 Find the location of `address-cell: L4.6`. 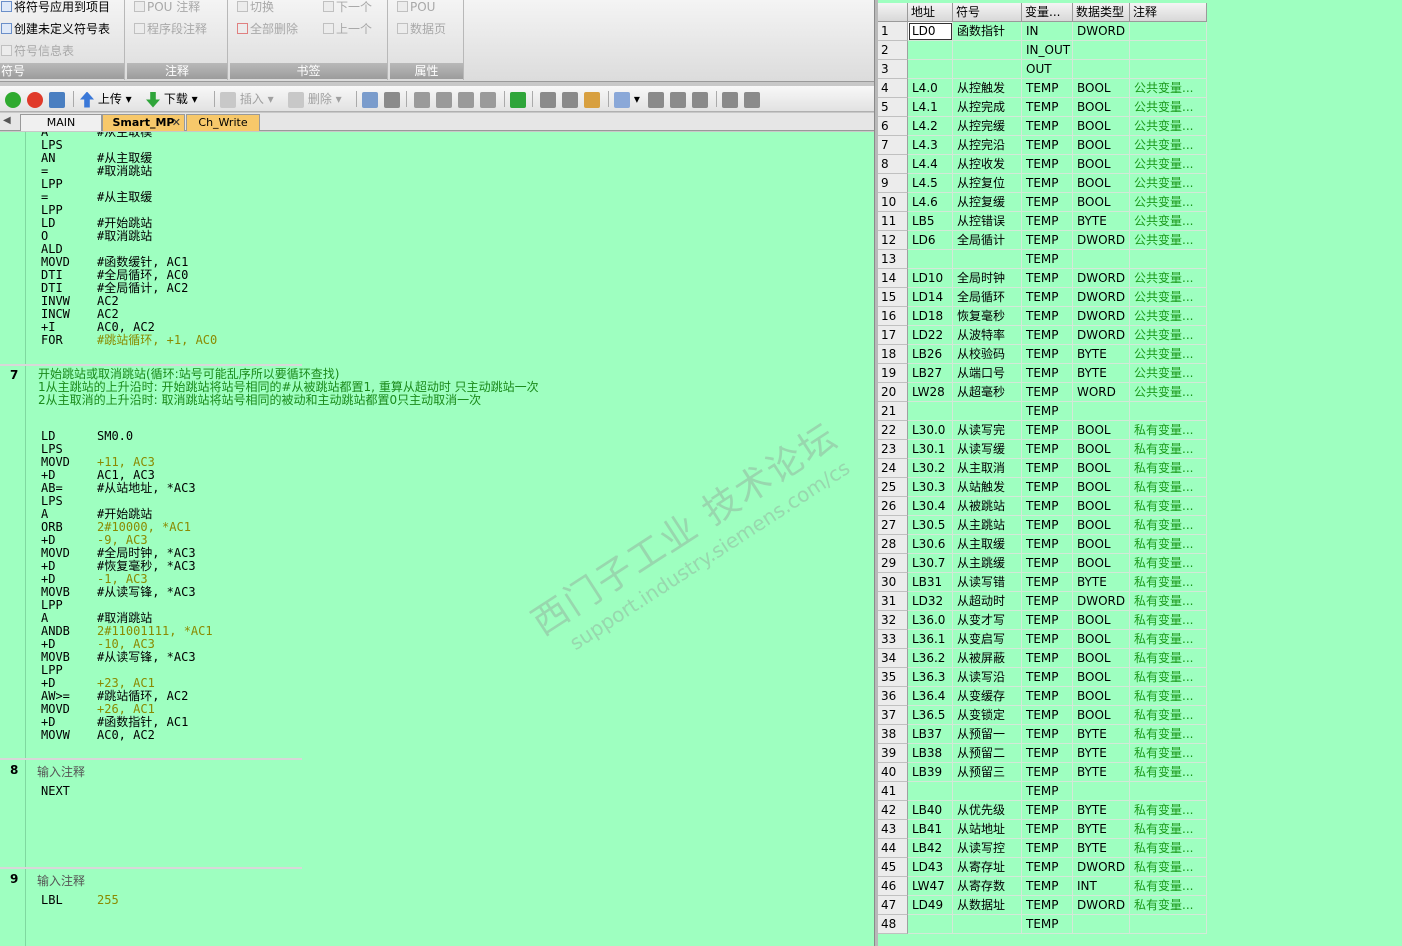

address-cell: L4.6 is located at coordinates (930, 202).